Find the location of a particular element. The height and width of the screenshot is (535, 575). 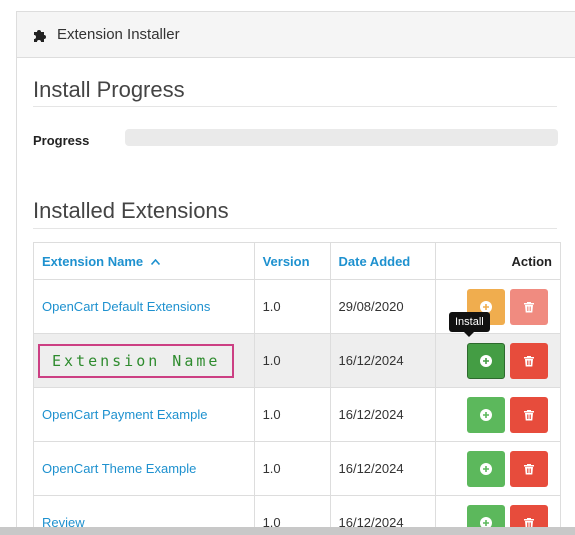

extension-link: OpenCart Theme Example is located at coordinates (119, 468).